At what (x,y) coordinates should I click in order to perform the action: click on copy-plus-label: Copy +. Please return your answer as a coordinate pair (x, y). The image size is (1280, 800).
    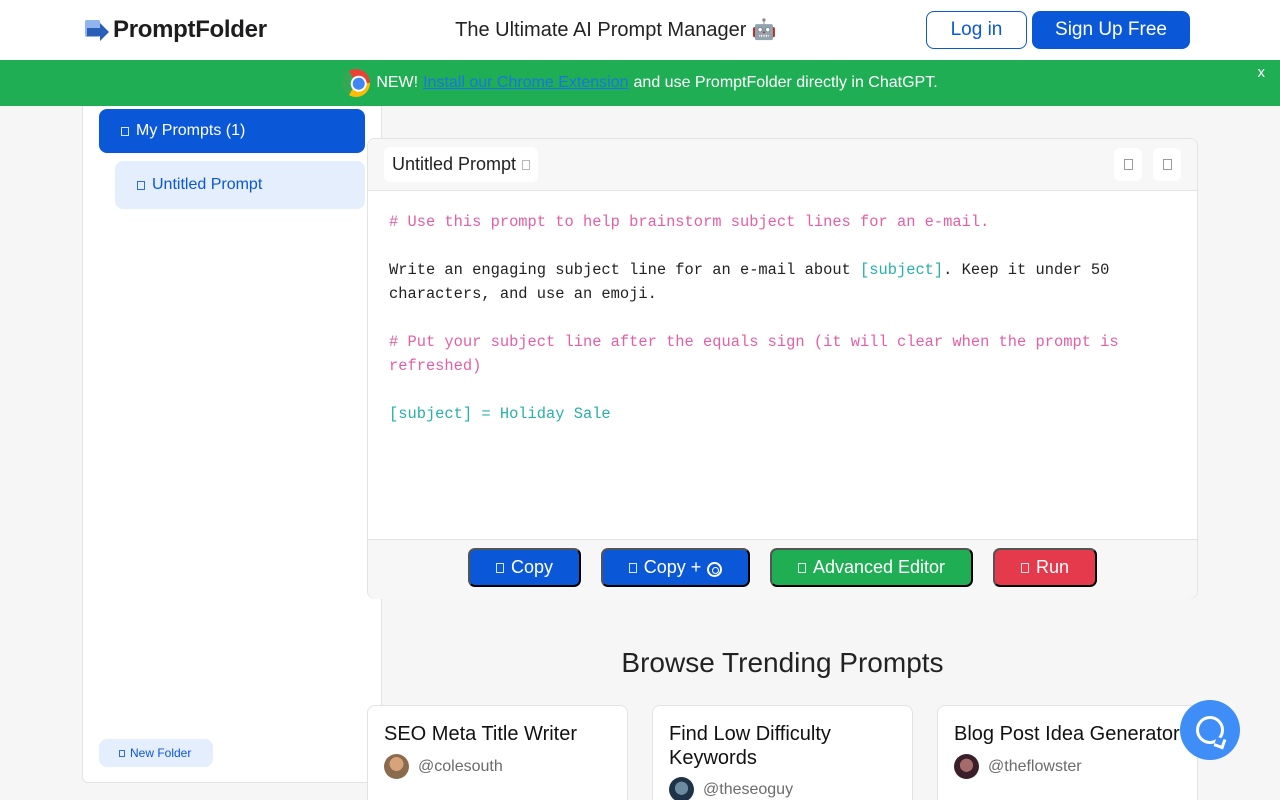
    Looking at the image, I should click on (672, 567).